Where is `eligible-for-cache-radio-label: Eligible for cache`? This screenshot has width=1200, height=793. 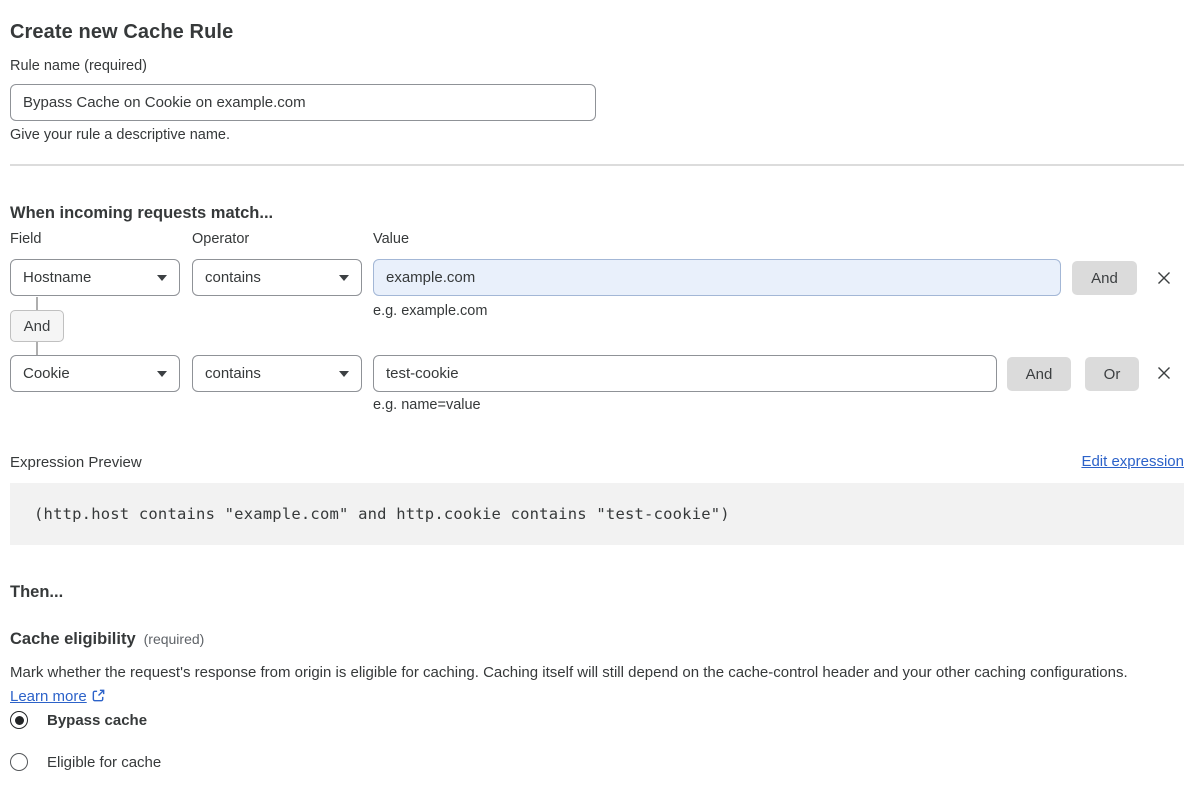
eligible-for-cache-radio-label: Eligible for cache is located at coordinates (104, 762).